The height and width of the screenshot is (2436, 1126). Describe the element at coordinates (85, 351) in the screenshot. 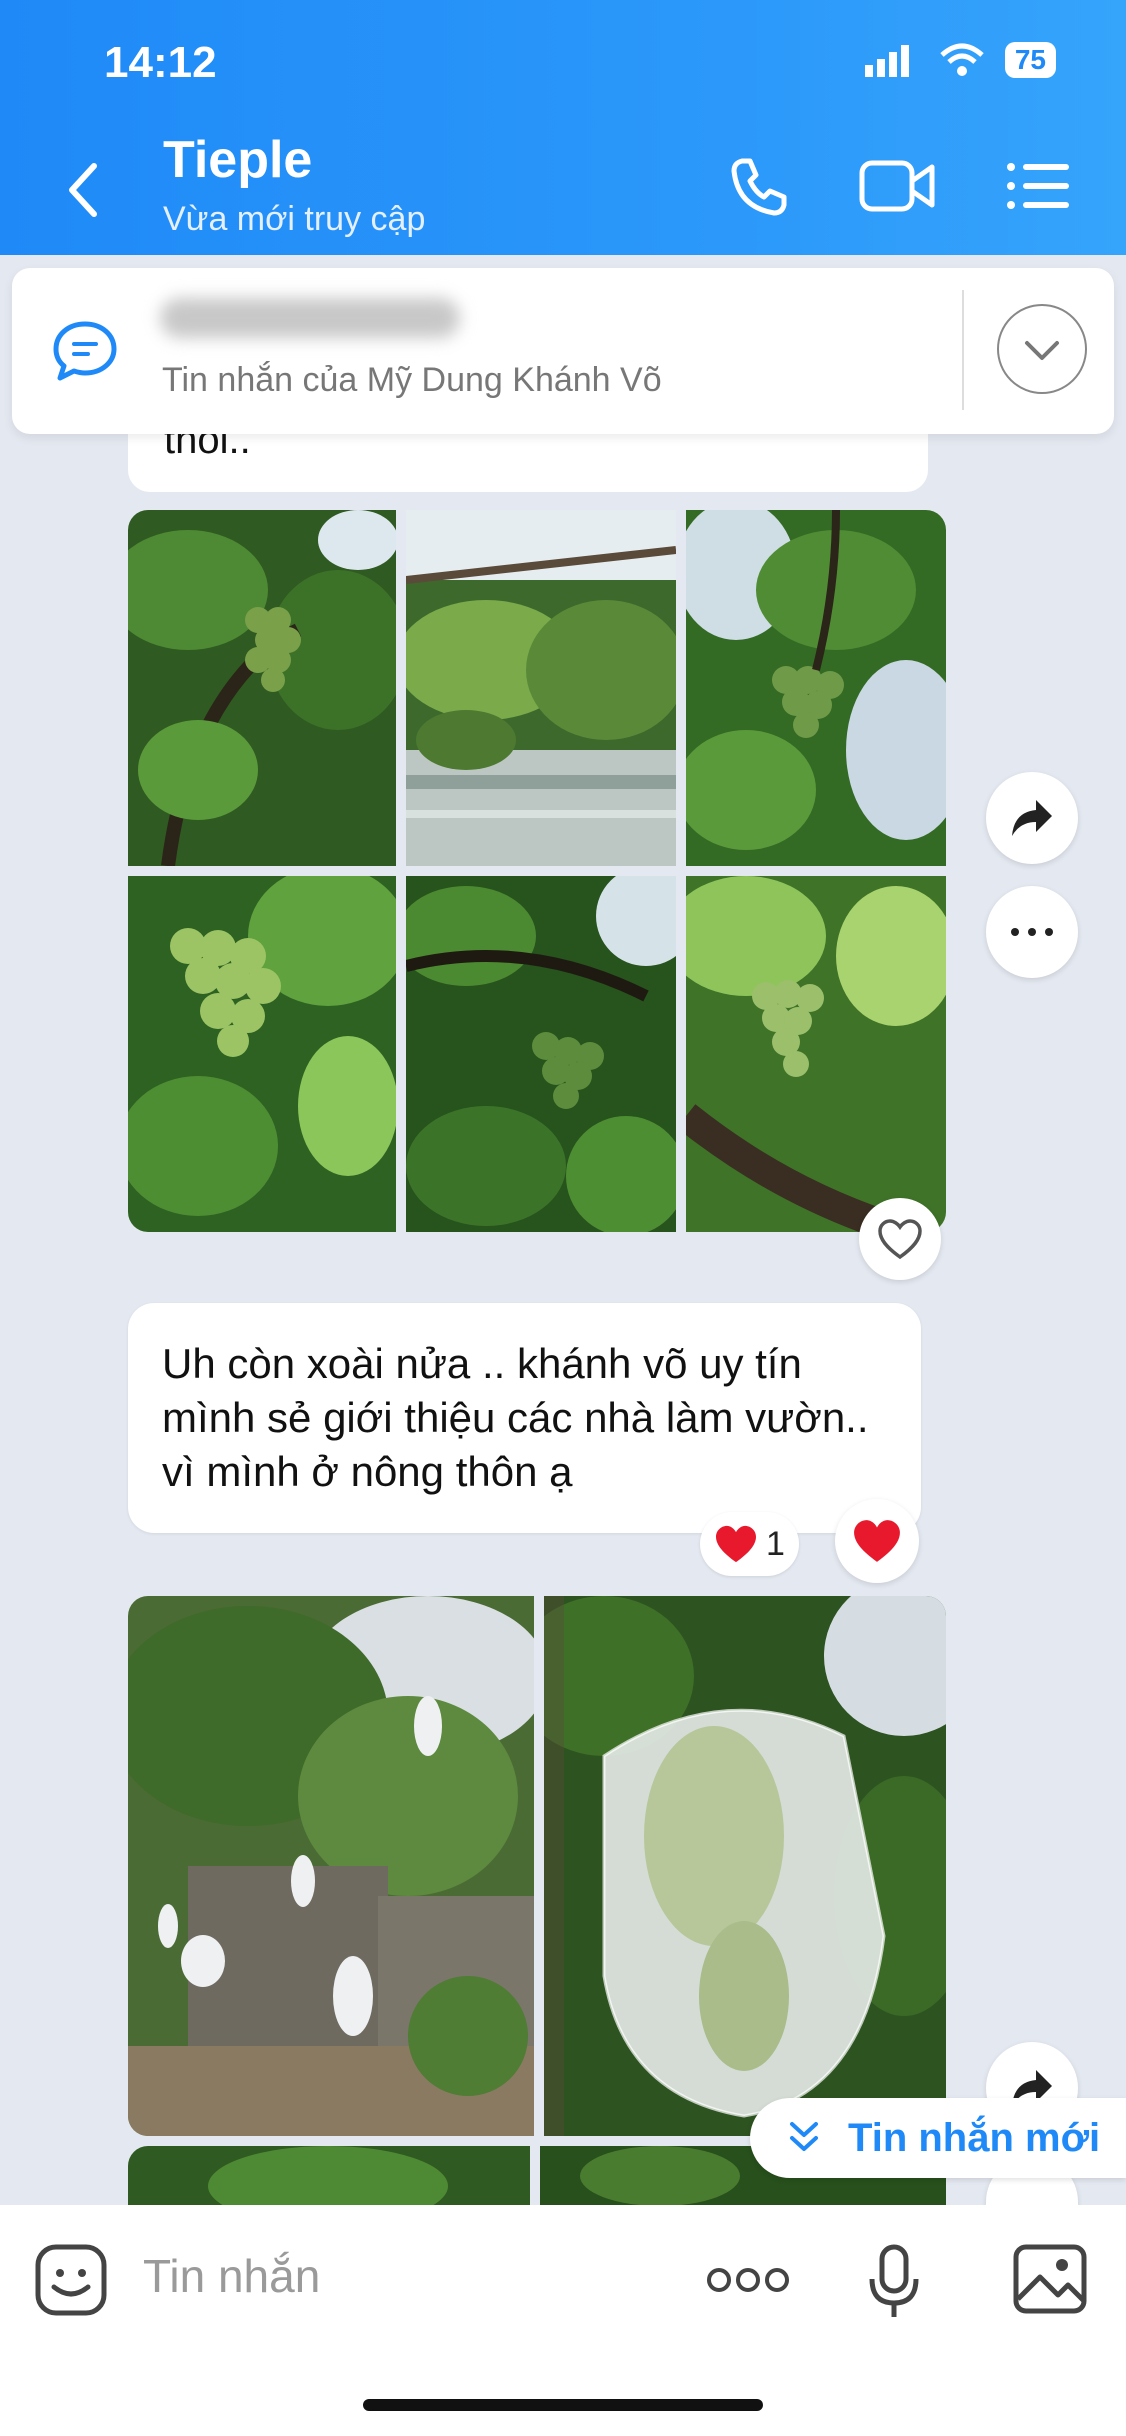

I see `chat-bubble-icon` at that location.